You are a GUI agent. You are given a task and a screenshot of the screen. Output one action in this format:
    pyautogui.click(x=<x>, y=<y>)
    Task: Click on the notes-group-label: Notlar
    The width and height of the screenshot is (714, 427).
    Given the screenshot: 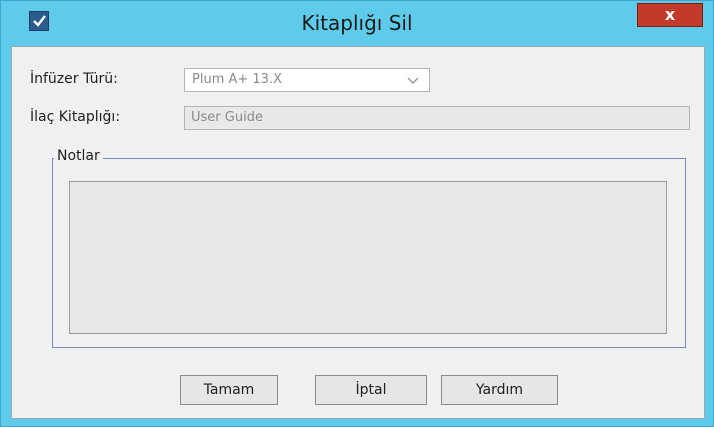 What is the action you would take?
    pyautogui.click(x=78, y=156)
    